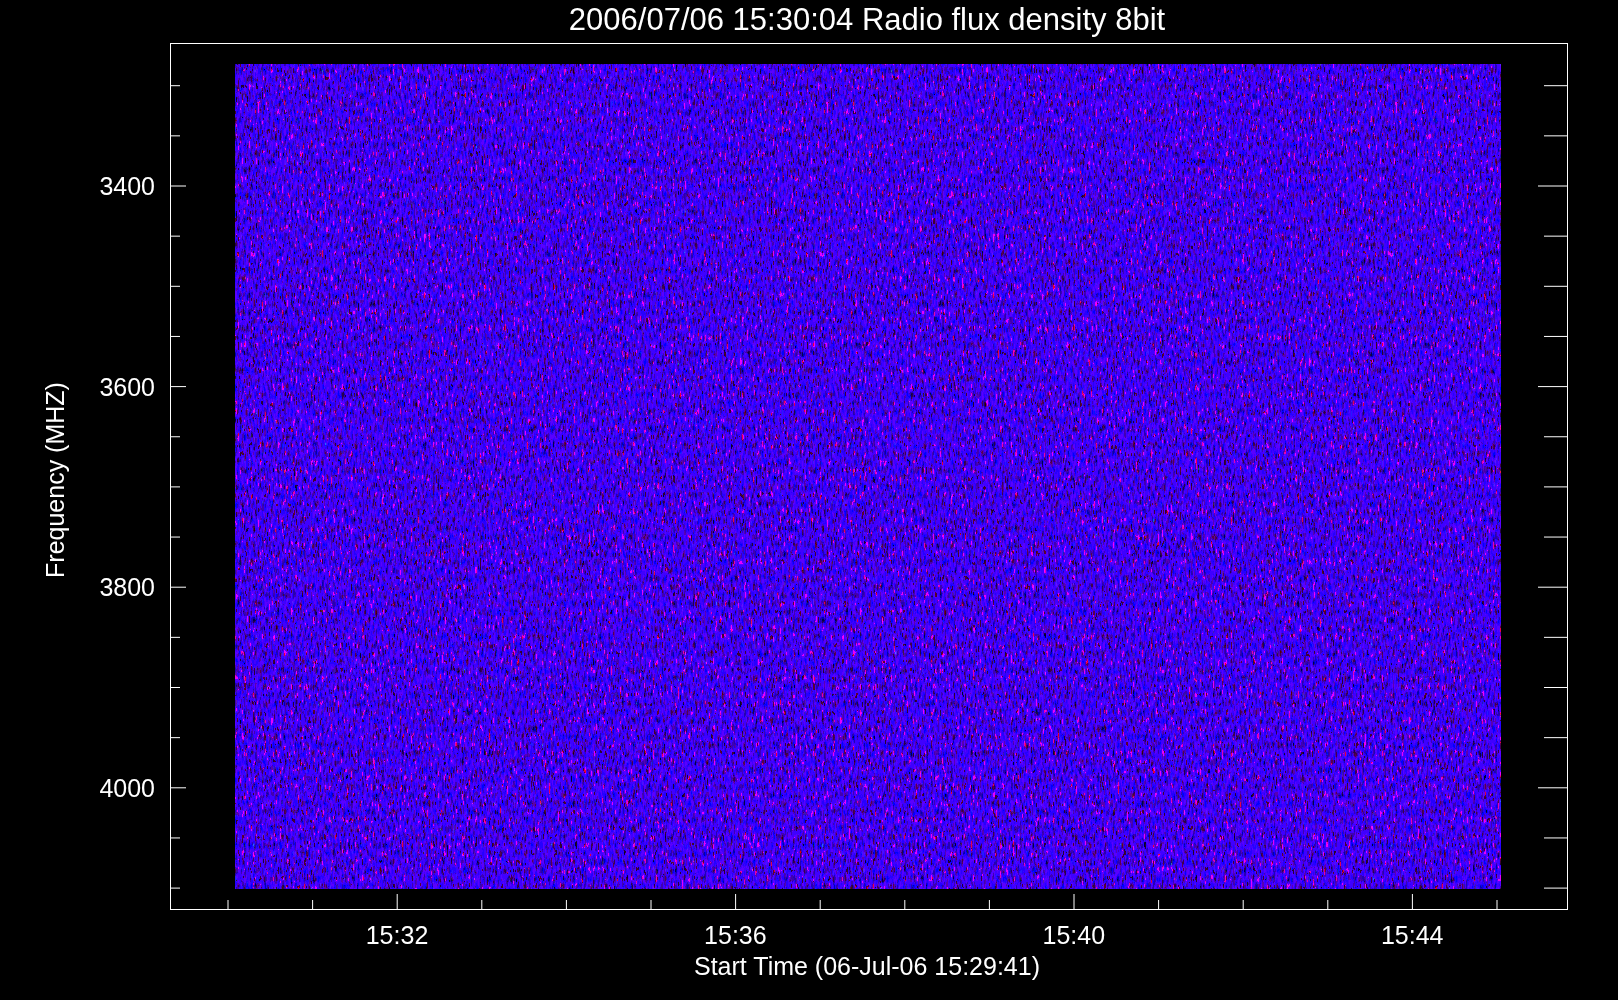 Image resolution: width=1618 pixels, height=1000 pixels. Describe the element at coordinates (127, 587) in the screenshot. I see `axis-tick-label: 3800` at that location.